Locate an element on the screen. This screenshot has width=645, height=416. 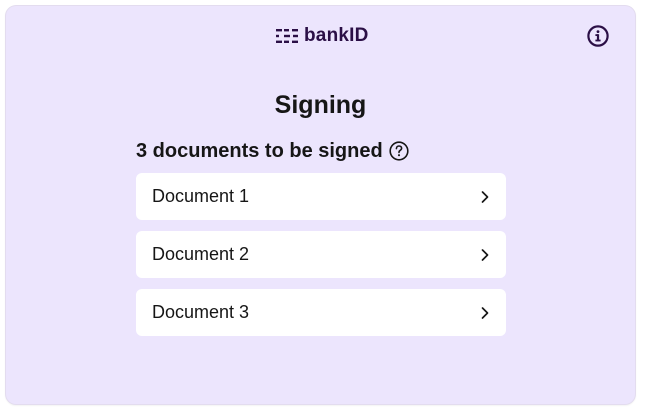
page-title: Signing is located at coordinates (320, 105).